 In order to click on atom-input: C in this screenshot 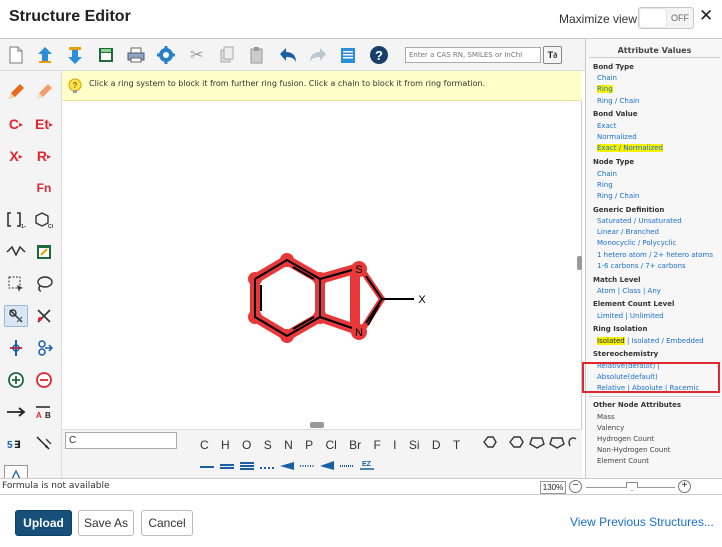, I will do `click(121, 440)`.